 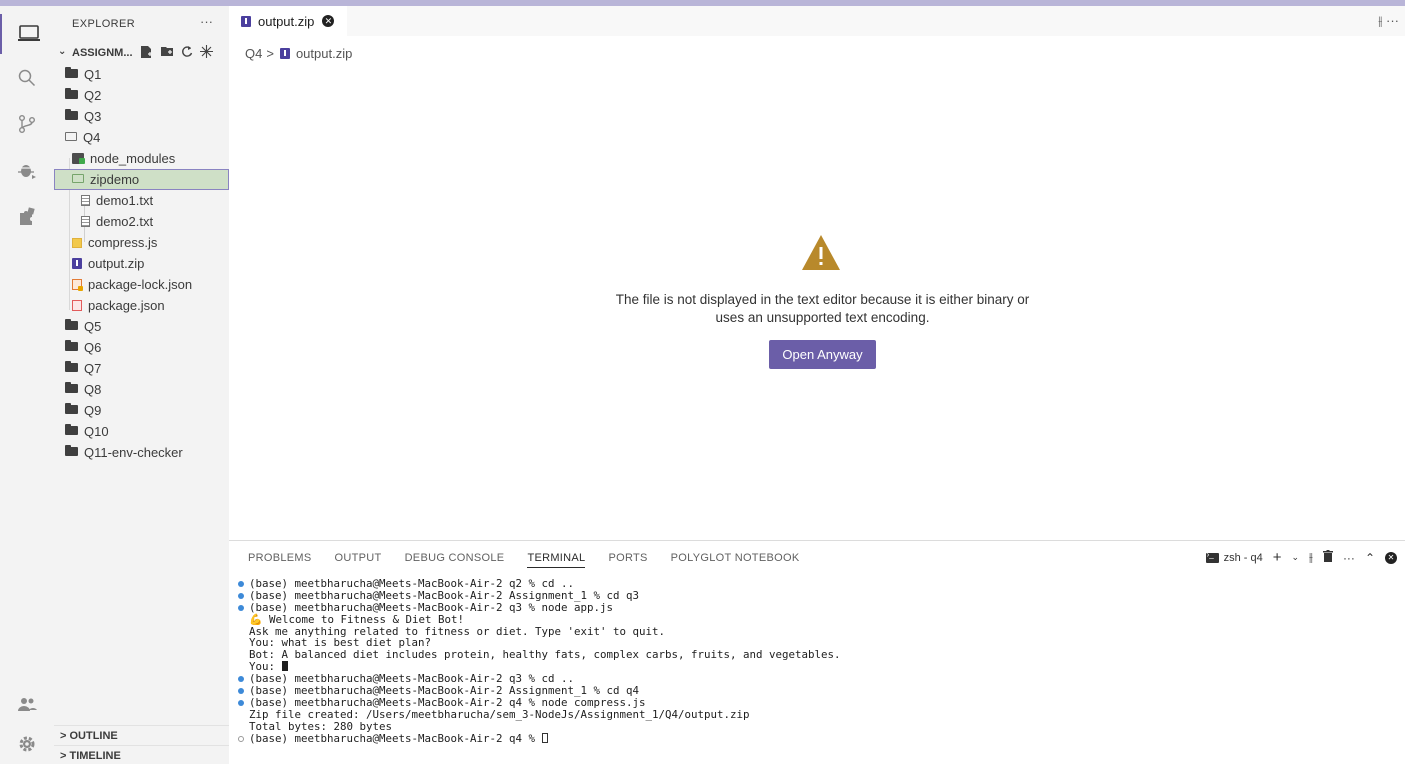 What do you see at coordinates (141, 326) in the screenshot?
I see `tree-folder-q5: Q5` at bounding box center [141, 326].